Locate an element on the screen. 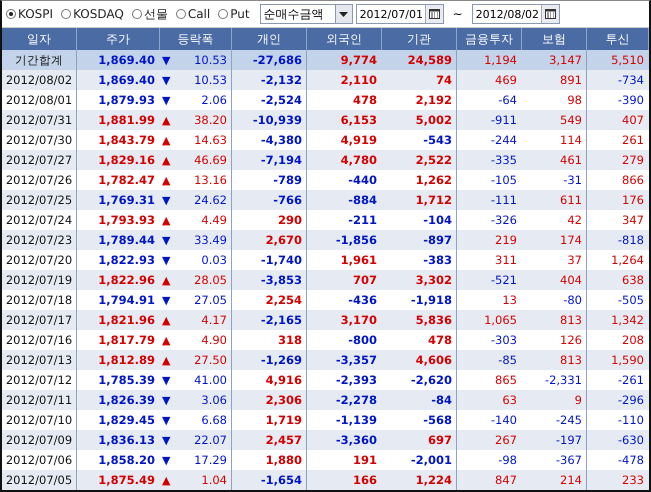  value-cell-text: 2,110 is located at coordinates (359, 80).